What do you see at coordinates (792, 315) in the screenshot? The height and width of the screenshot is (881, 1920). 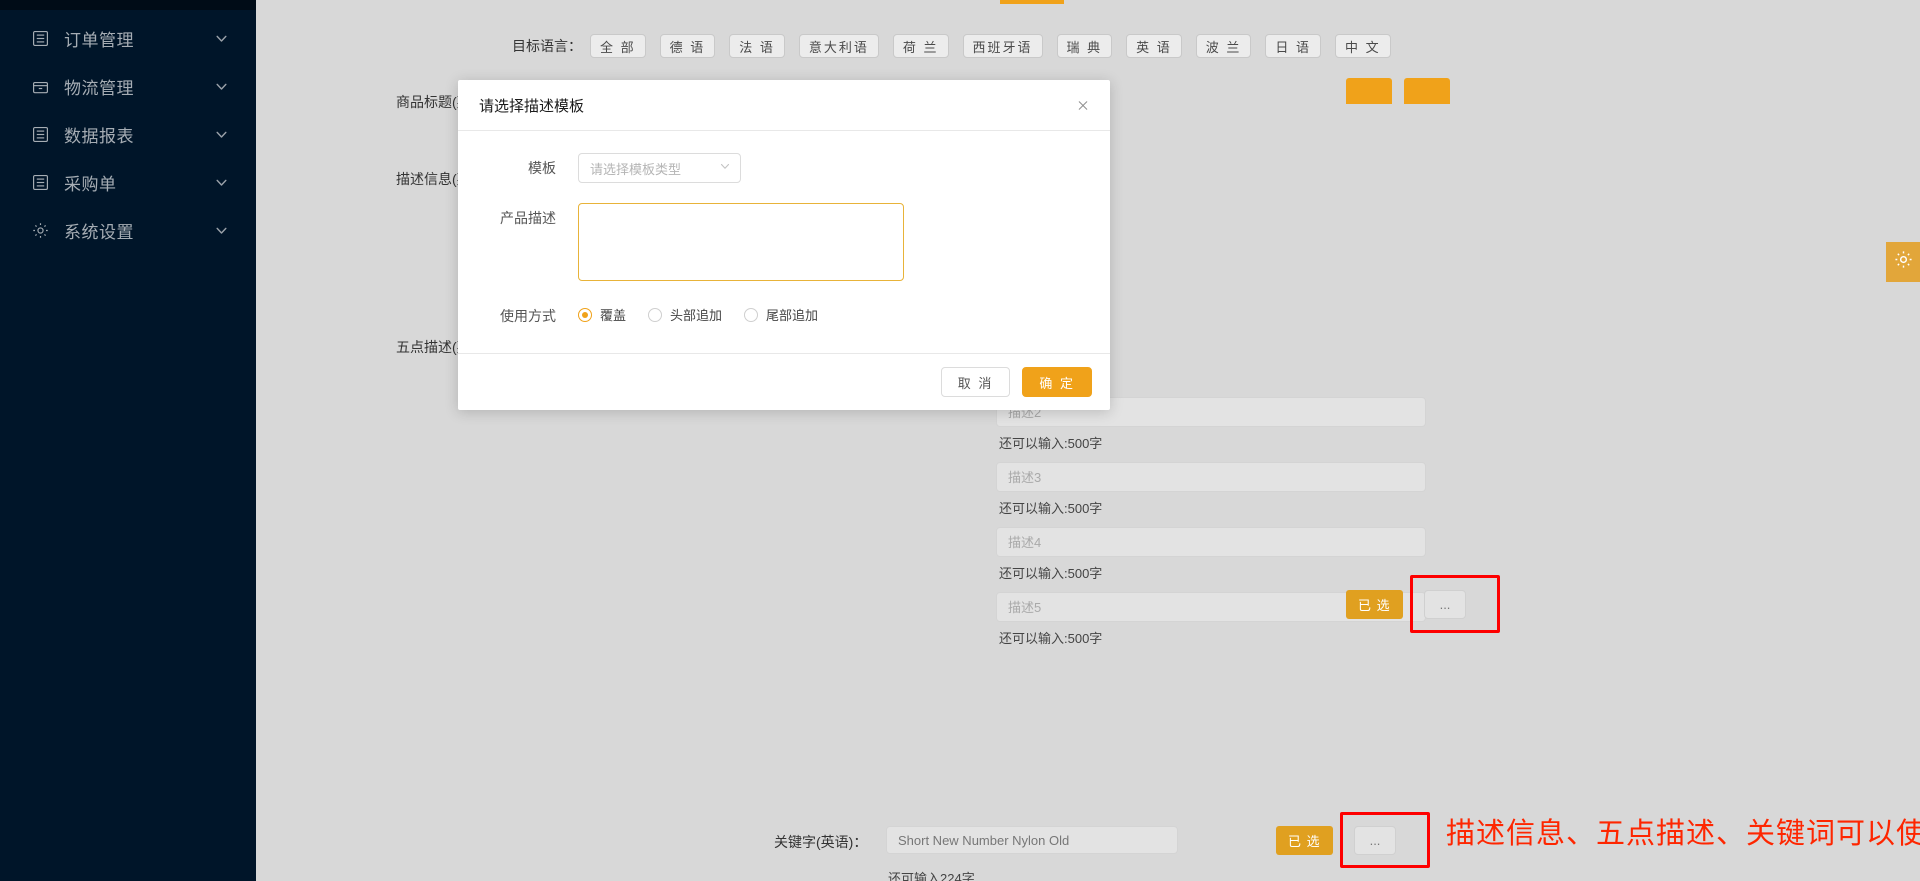 I see `radio-label: 尾部追加` at bounding box center [792, 315].